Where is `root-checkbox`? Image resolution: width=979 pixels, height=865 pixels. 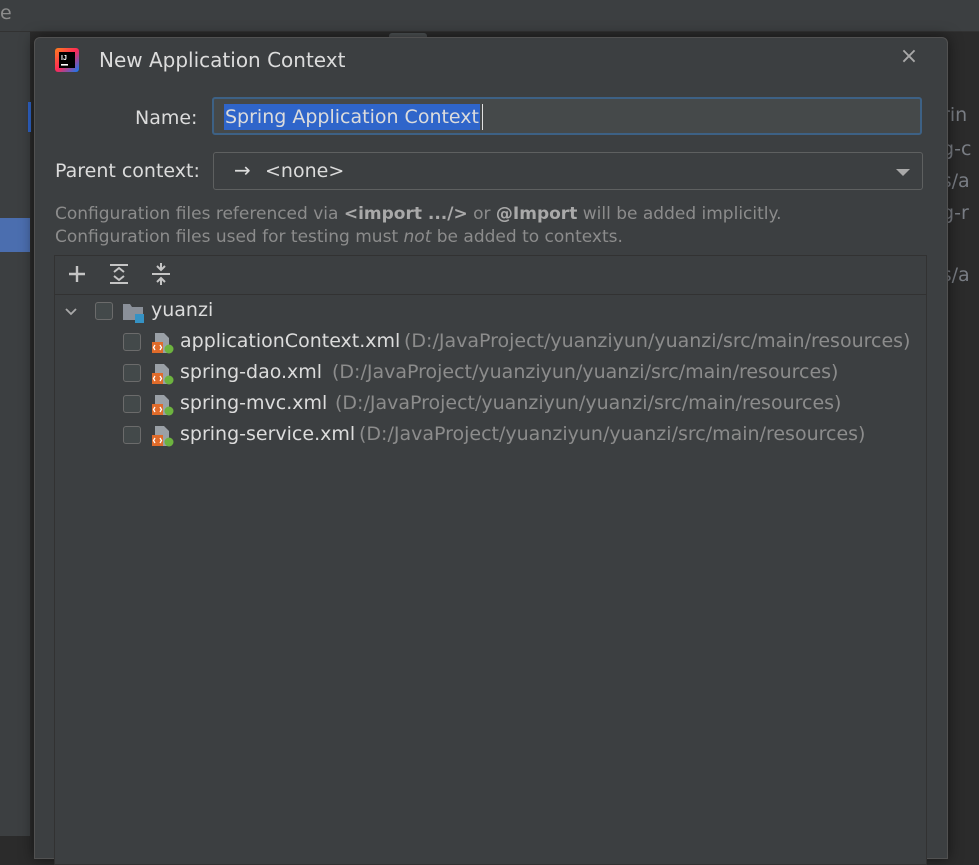 root-checkbox is located at coordinates (104, 311).